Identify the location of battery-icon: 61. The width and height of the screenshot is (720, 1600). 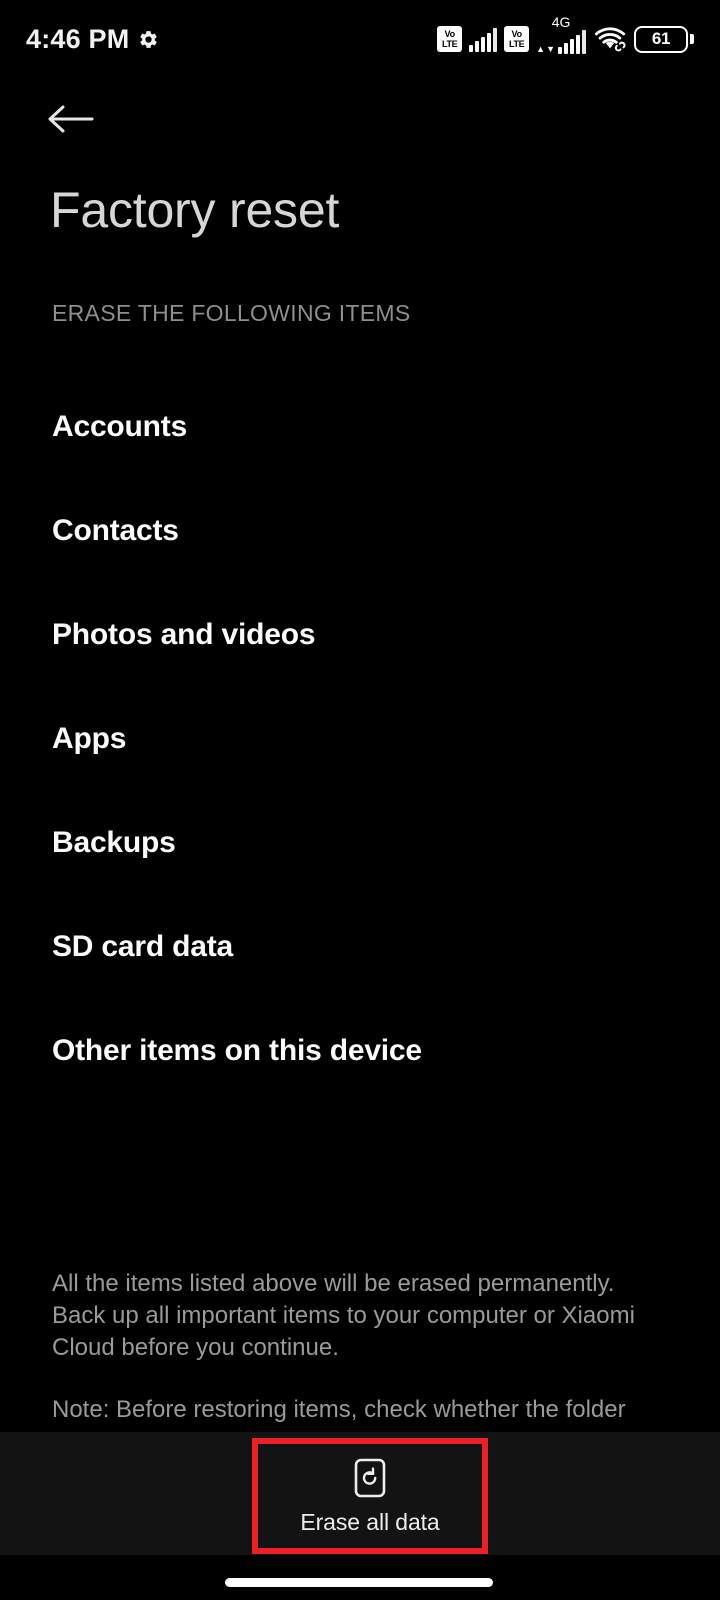
(664, 39).